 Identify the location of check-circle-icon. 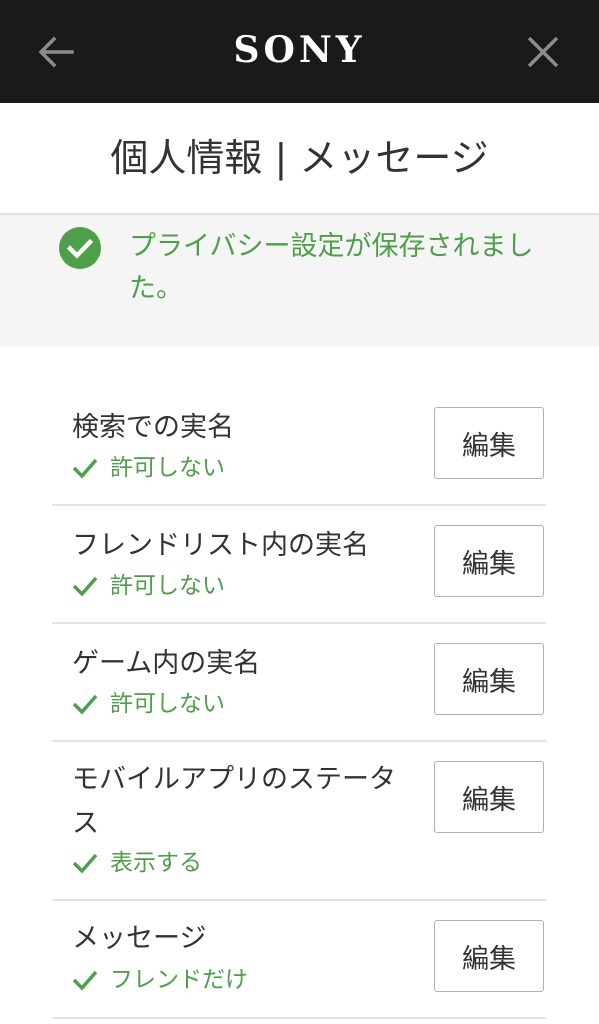
(80, 248).